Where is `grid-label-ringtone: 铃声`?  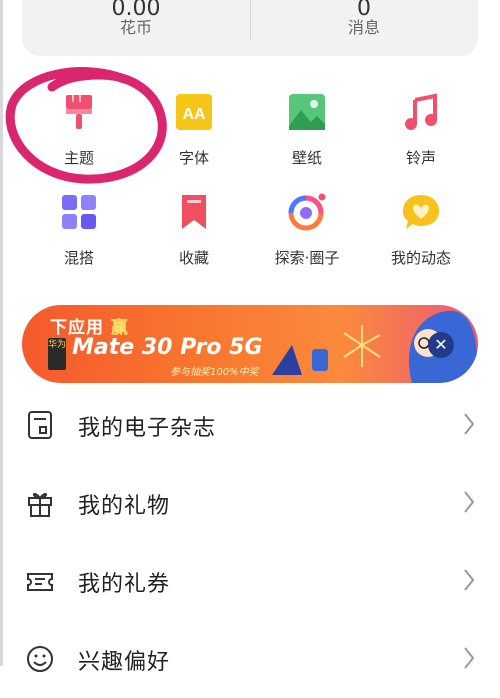
grid-label-ringtone: 铃声 is located at coordinates (420, 158).